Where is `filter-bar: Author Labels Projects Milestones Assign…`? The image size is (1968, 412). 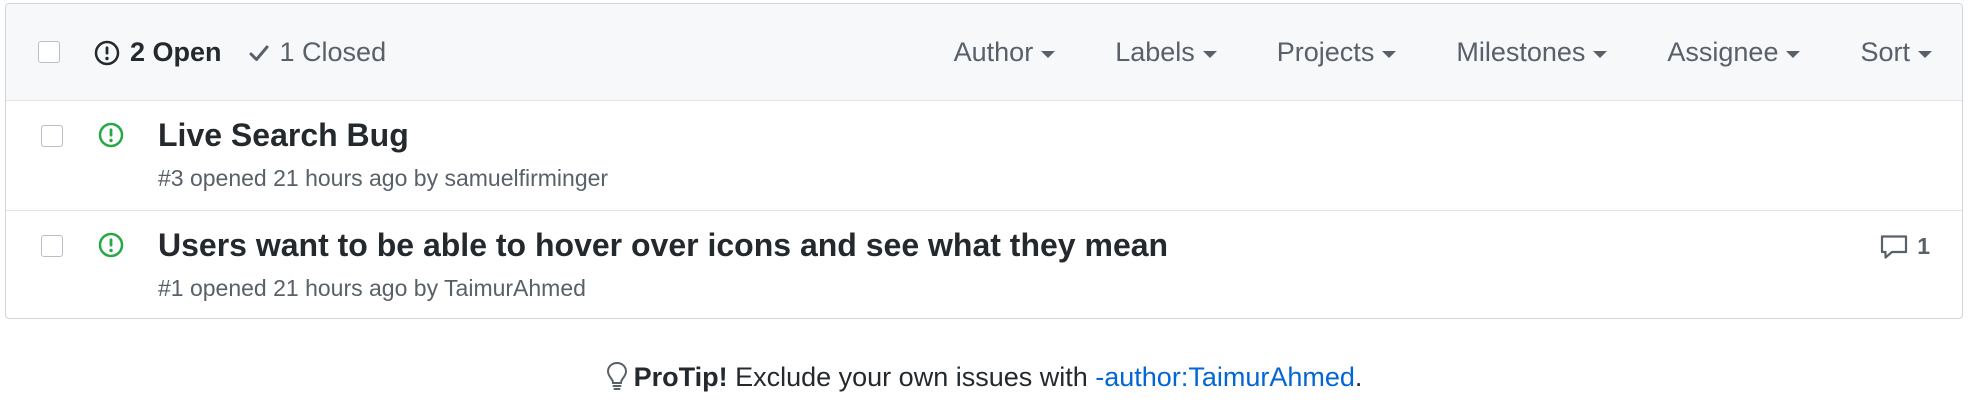
filter-bar: Author Labels Projects Milestones Assign… is located at coordinates (1443, 52).